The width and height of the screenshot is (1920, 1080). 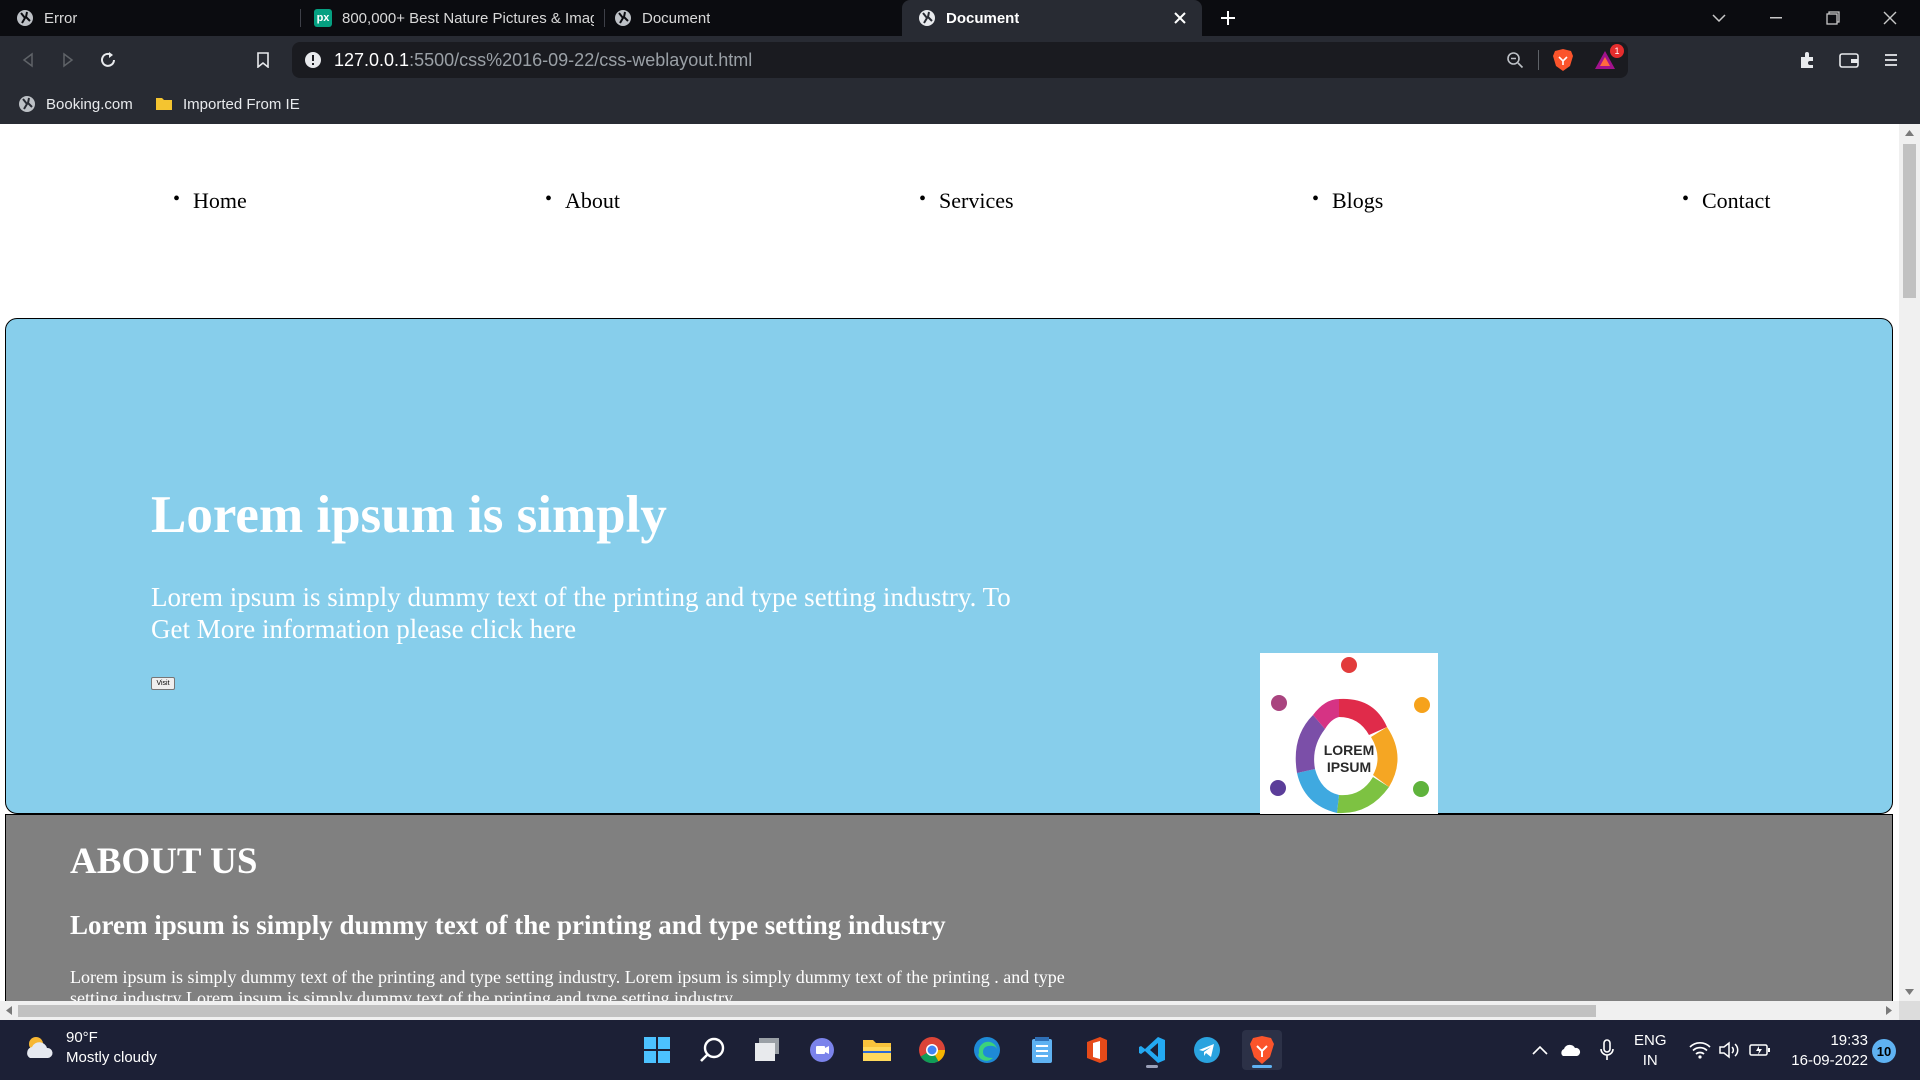 I want to click on logo-text-line2: IPSUM, so click(x=1349, y=767).